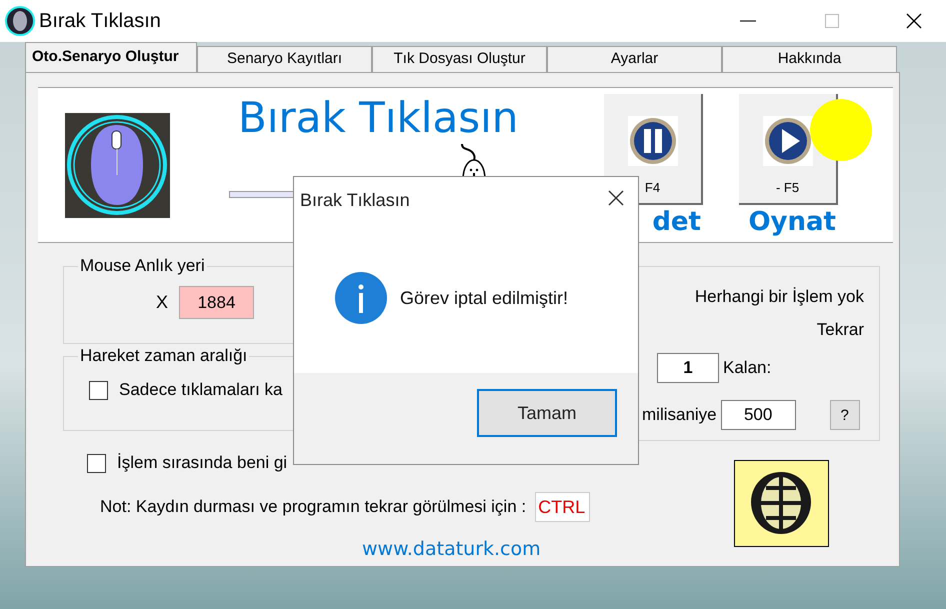 The image size is (946, 609). Describe the element at coordinates (845, 415) in the screenshot. I see `help-button: ?` at that location.